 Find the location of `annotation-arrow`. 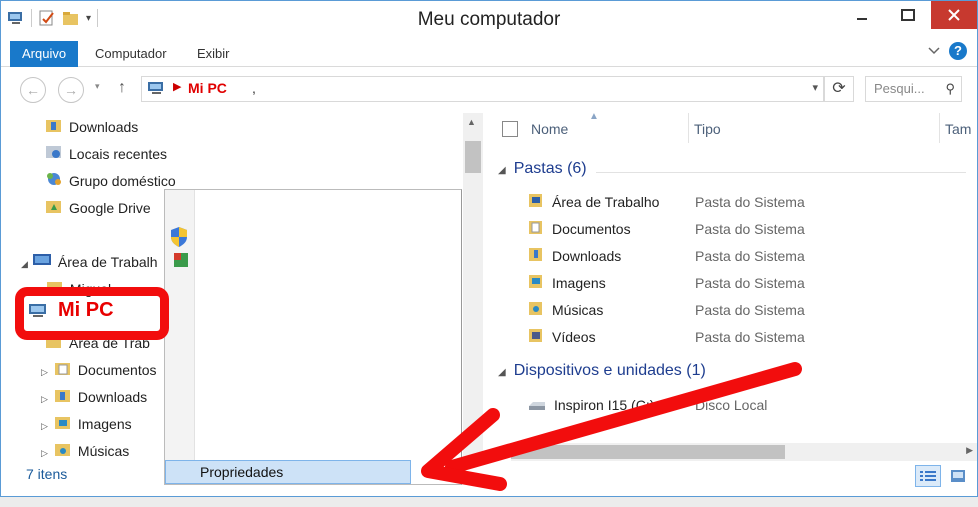

annotation-arrow is located at coordinates (611, 426).